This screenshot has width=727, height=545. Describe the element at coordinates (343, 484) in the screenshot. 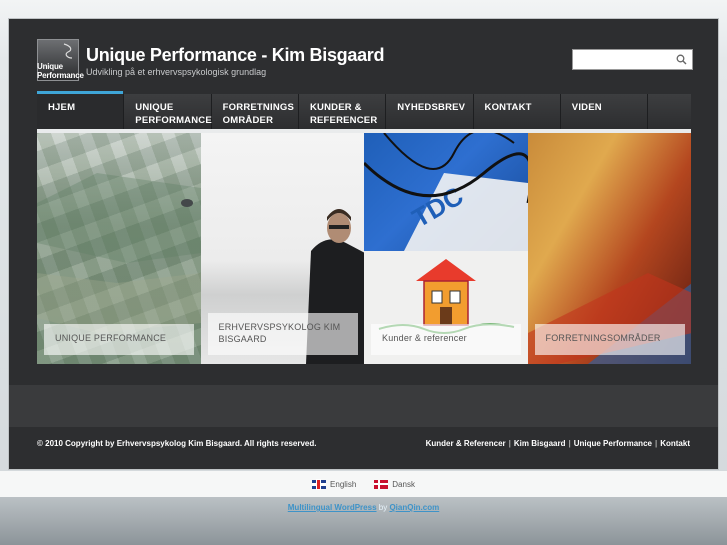

I see `language-label: English` at that location.